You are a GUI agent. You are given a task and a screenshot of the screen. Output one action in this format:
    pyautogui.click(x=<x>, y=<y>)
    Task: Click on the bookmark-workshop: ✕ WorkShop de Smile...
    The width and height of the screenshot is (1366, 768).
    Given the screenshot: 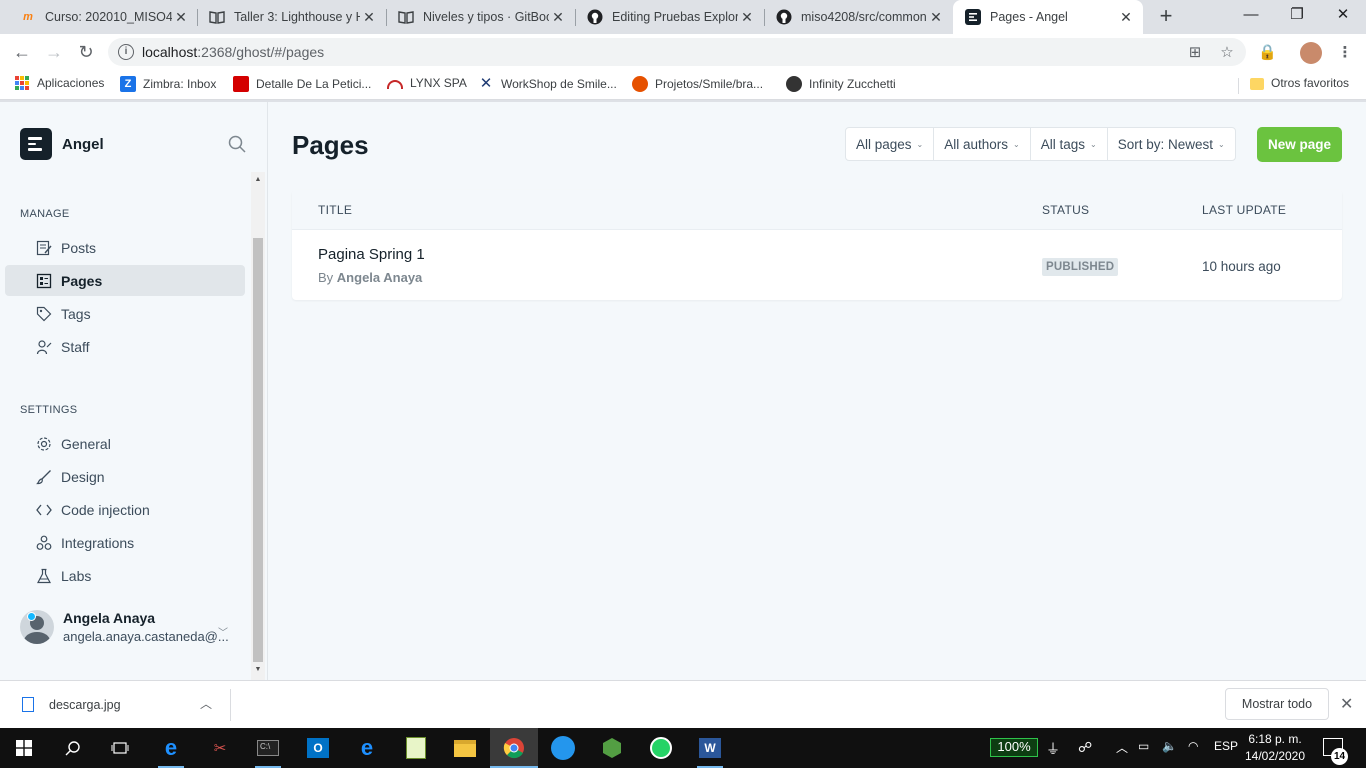 What is the action you would take?
    pyautogui.click(x=547, y=84)
    